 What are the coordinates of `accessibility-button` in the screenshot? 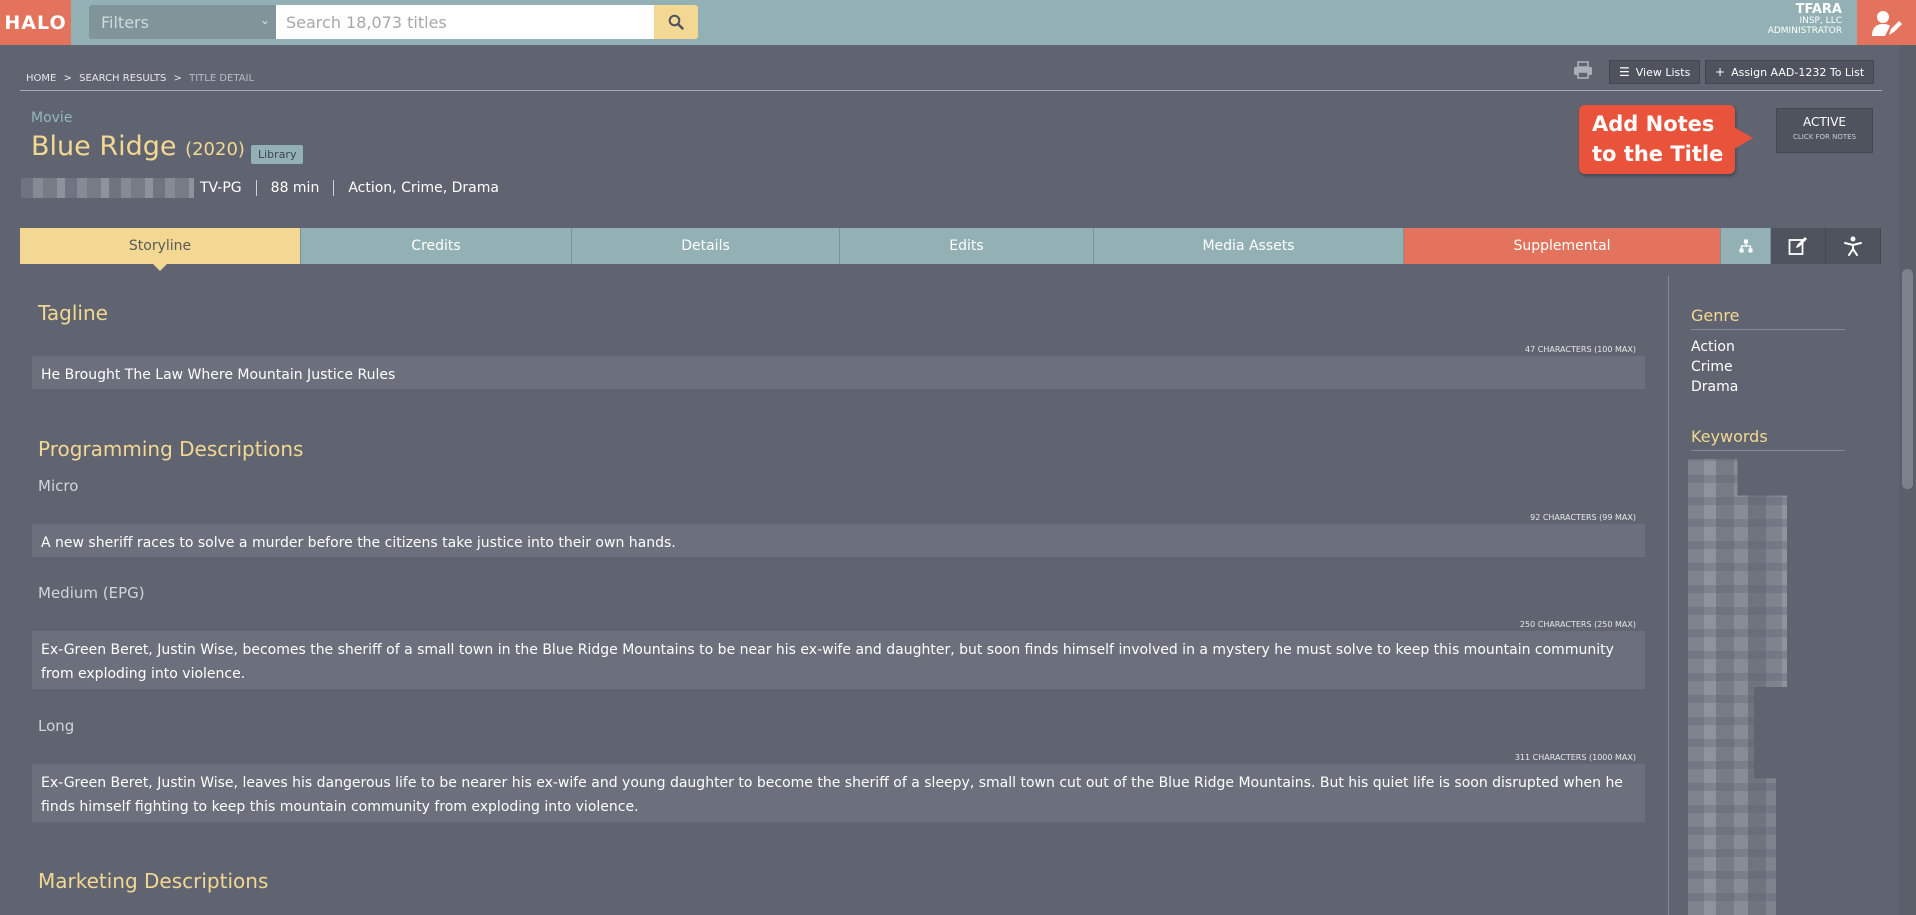 It's located at (1853, 246).